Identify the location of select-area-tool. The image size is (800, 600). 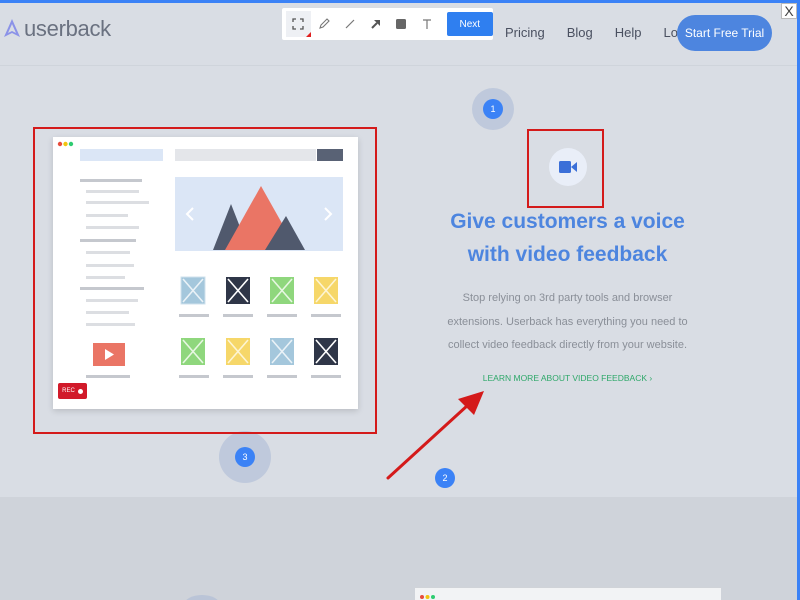
(298, 24).